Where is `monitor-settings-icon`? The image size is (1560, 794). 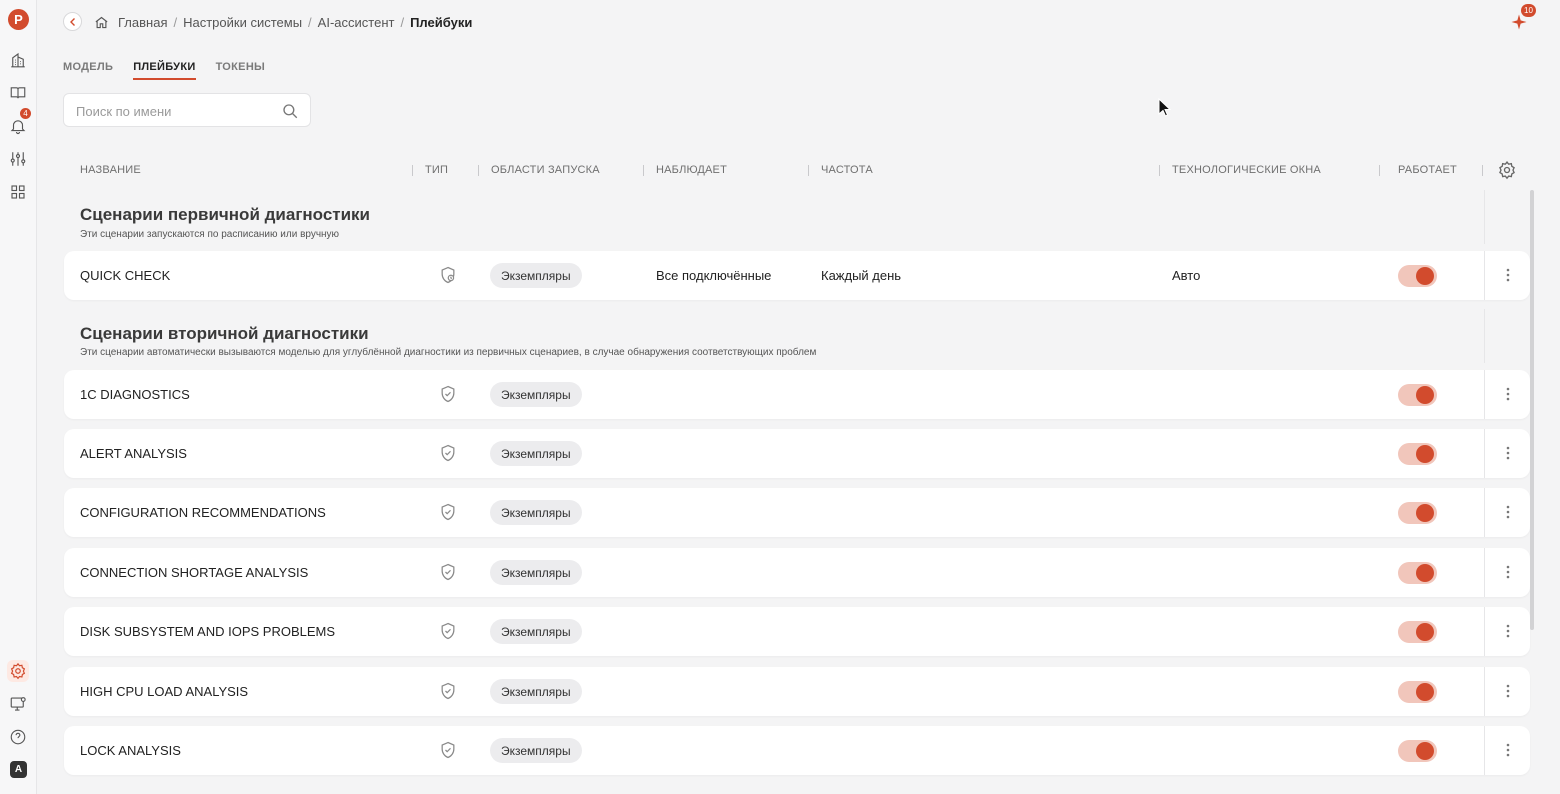
monitor-settings-icon is located at coordinates (18, 704).